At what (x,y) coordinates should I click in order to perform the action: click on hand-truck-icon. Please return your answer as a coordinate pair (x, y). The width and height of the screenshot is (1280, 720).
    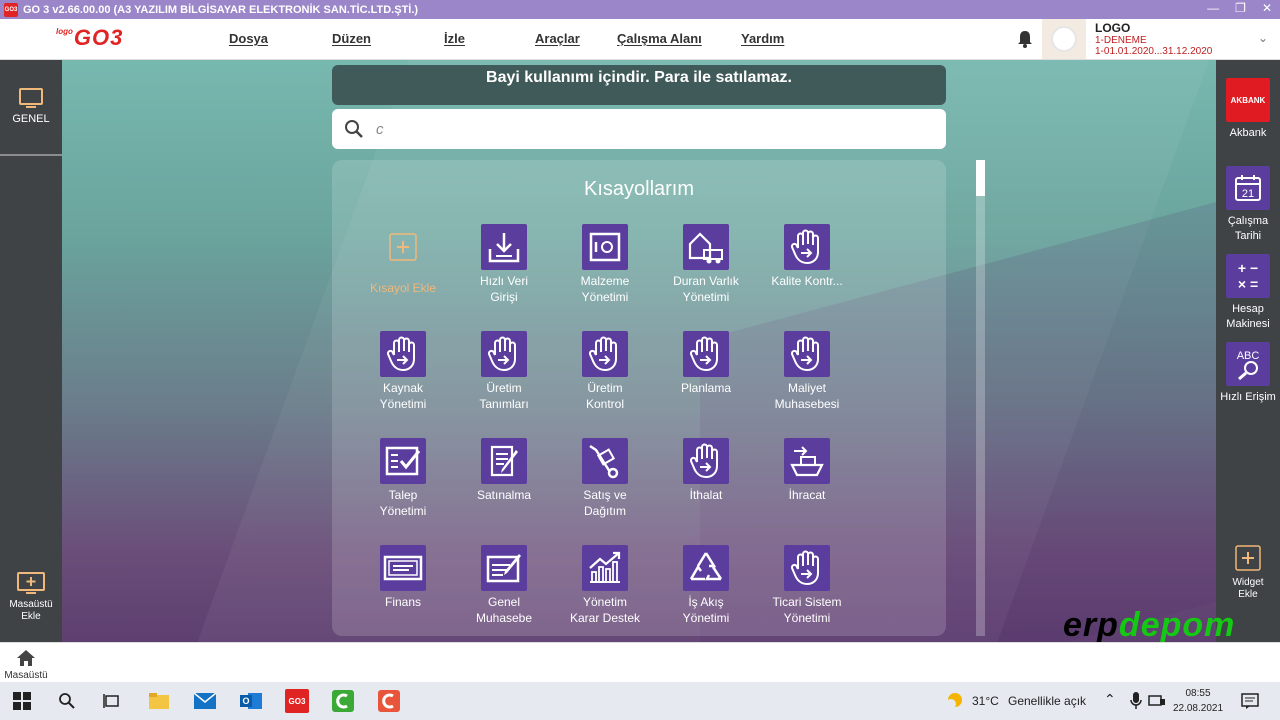
    Looking at the image, I should click on (605, 461).